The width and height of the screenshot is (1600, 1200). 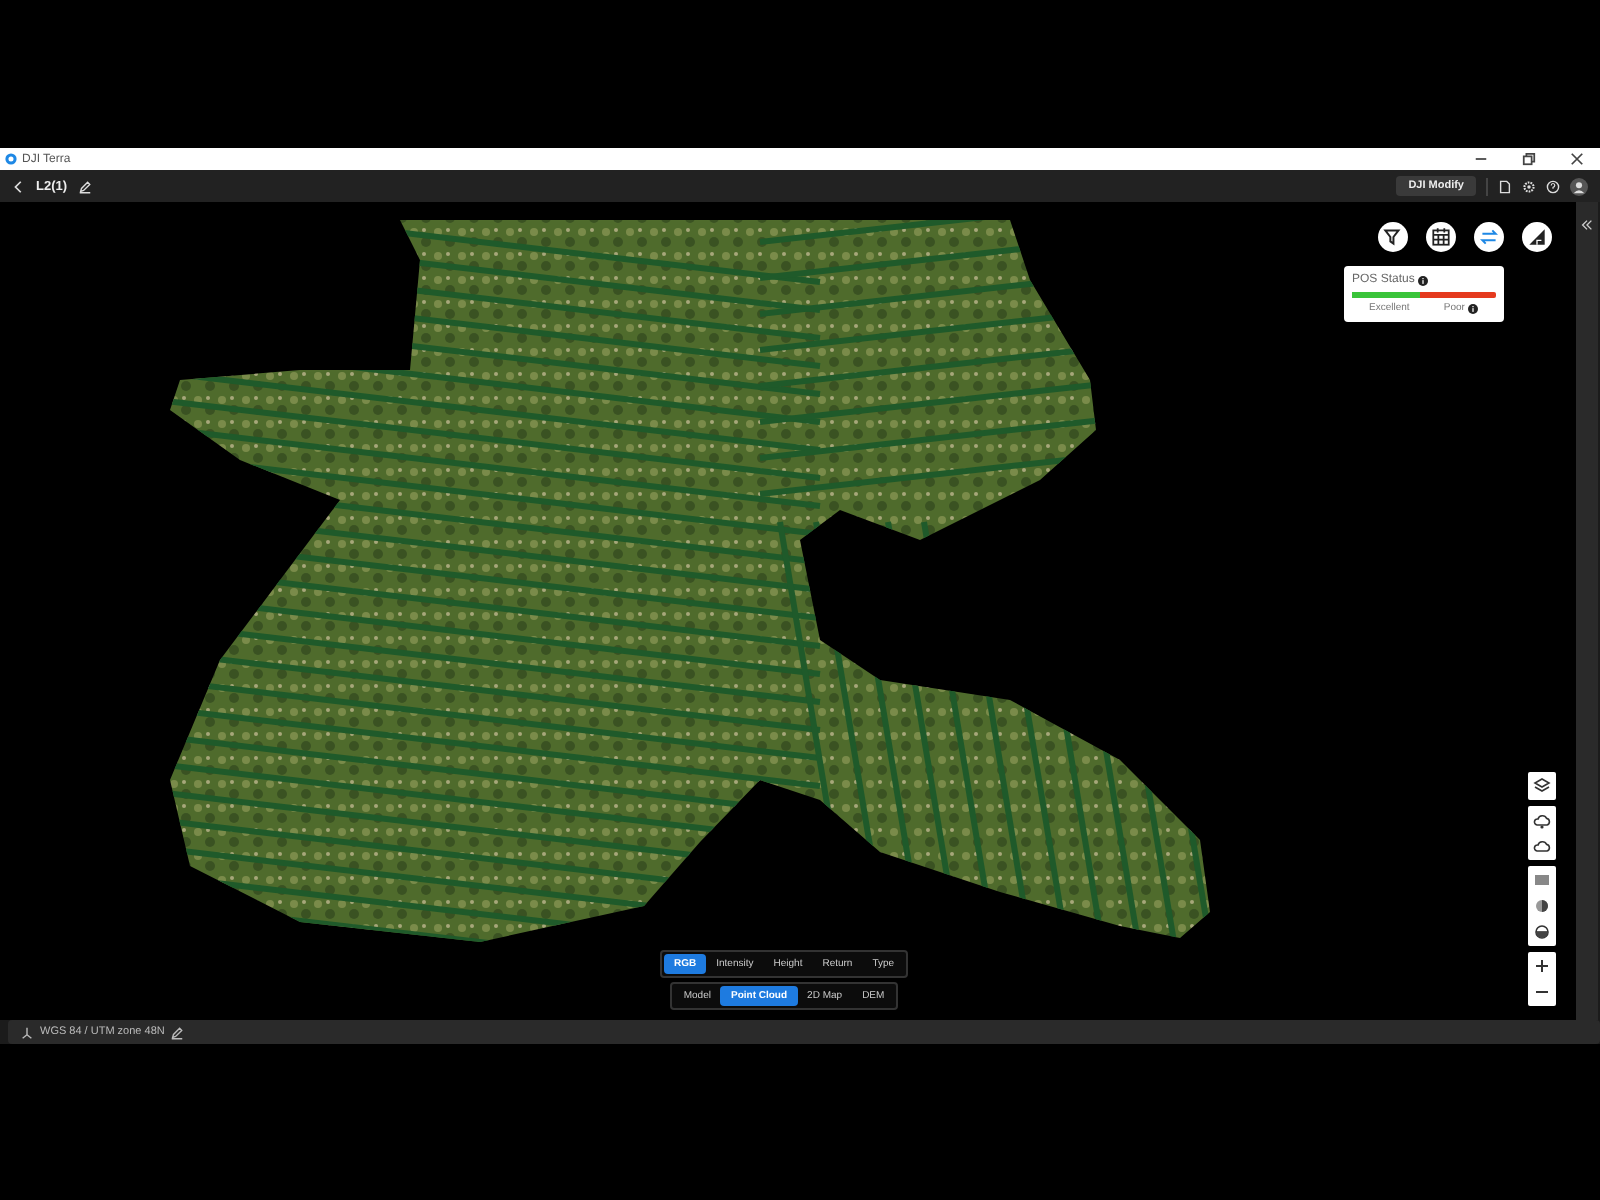 I want to click on calendar-grid-icon, so click(x=1441, y=237).